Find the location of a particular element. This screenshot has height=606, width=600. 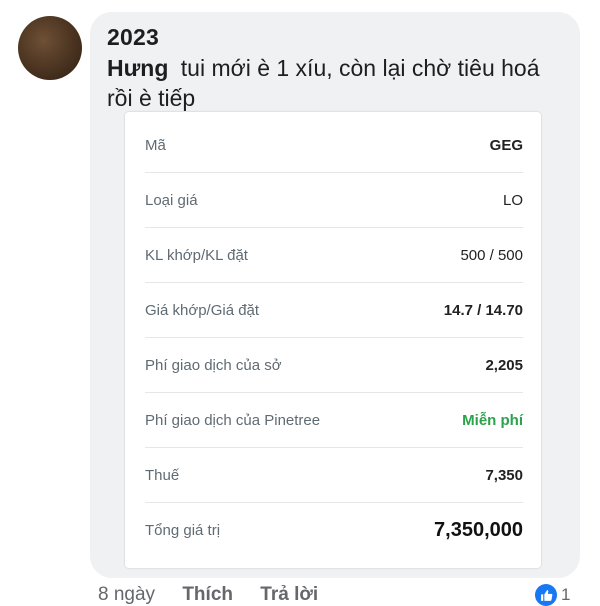

order-row-value: 7,350,000 is located at coordinates (478, 529).